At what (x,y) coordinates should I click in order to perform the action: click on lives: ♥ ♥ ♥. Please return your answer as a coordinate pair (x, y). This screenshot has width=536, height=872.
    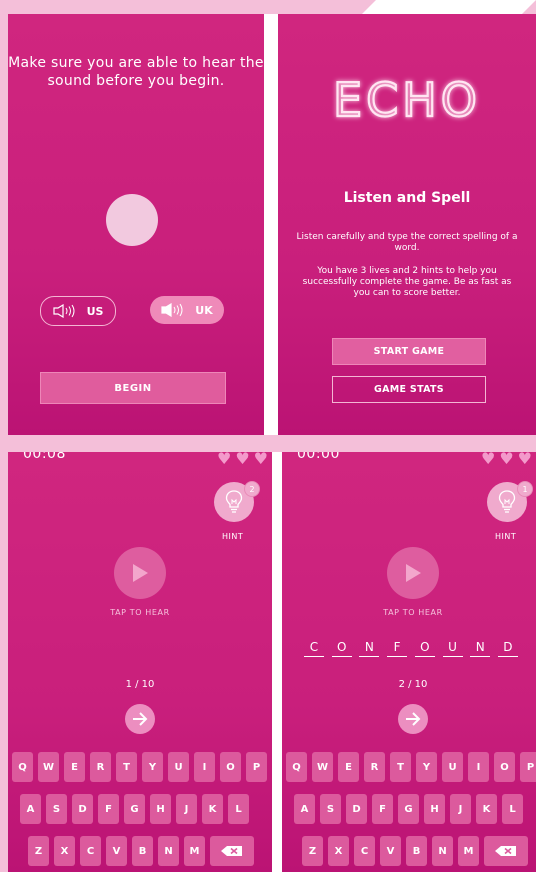
    Looking at the image, I should click on (242, 460).